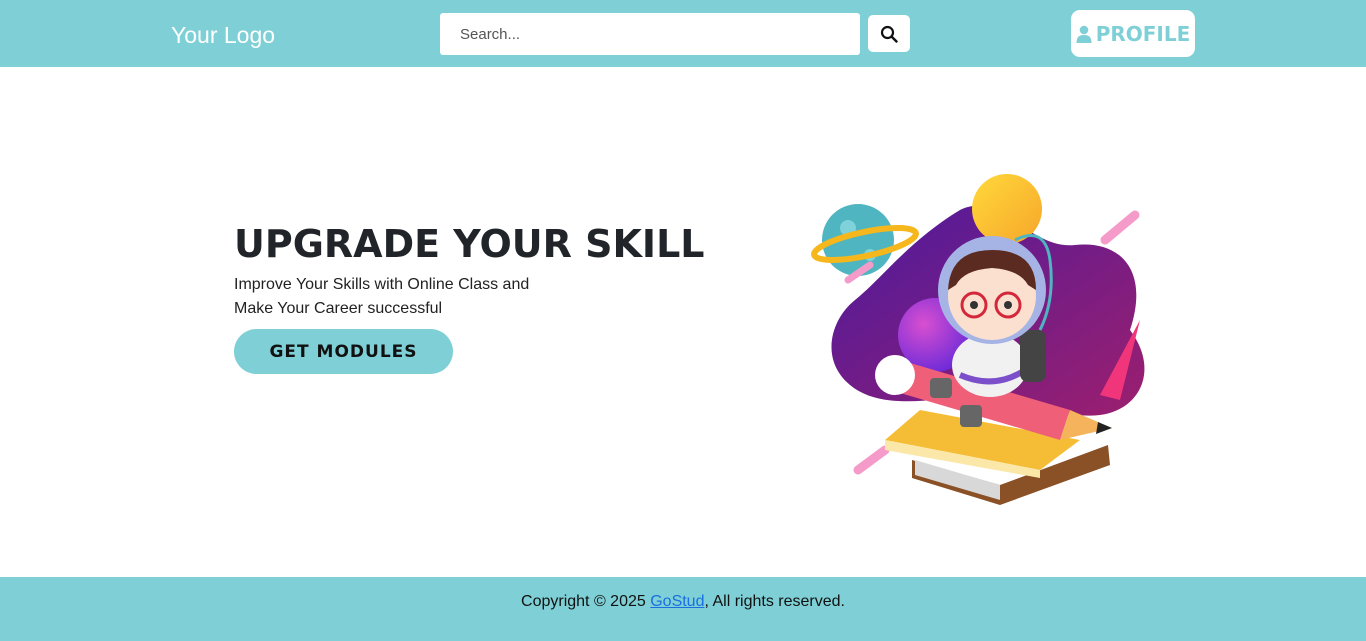 The image size is (1366, 641). Describe the element at coordinates (338, 308) in the screenshot. I see `hero-subtitle-line-2: Make Your Career successful` at that location.